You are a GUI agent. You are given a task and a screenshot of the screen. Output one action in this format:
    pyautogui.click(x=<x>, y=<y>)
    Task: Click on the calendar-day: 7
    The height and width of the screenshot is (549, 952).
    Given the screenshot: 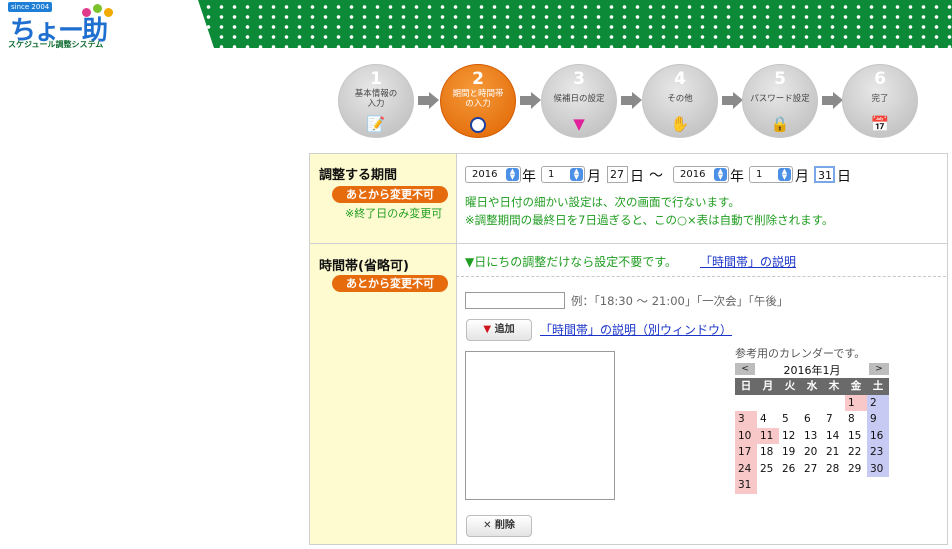 What is the action you would take?
    pyautogui.click(x=829, y=419)
    